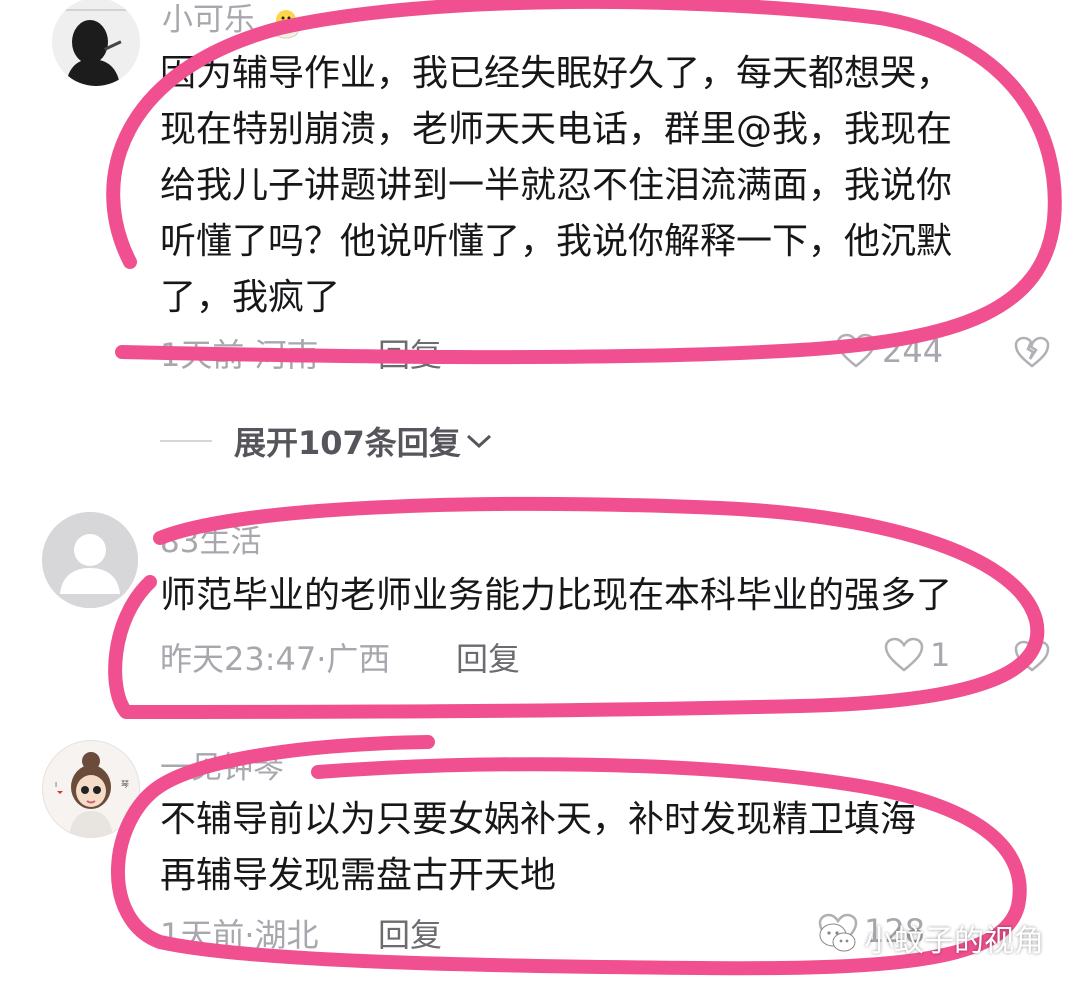 Image resolution: width=1080 pixels, height=983 pixels. What do you see at coordinates (347, 443) in the screenshot?
I see `expand-replies-label: 展开107条回复` at bounding box center [347, 443].